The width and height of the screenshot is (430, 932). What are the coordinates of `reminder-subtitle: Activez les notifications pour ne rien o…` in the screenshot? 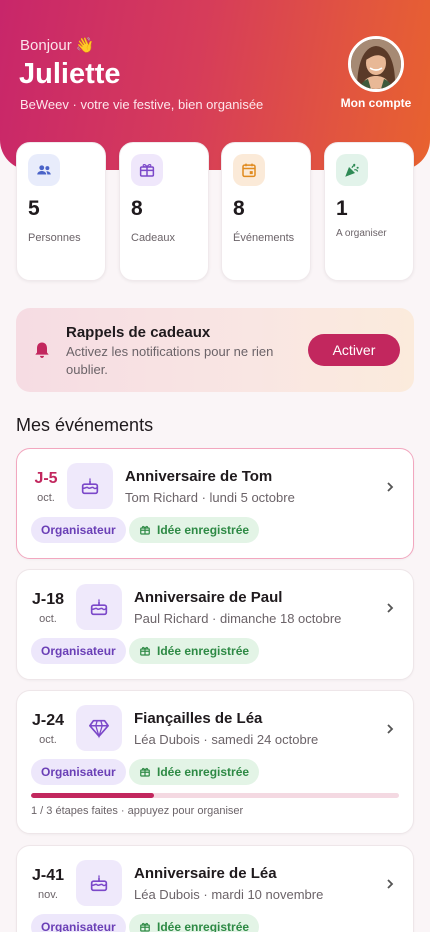 It's located at (170, 360).